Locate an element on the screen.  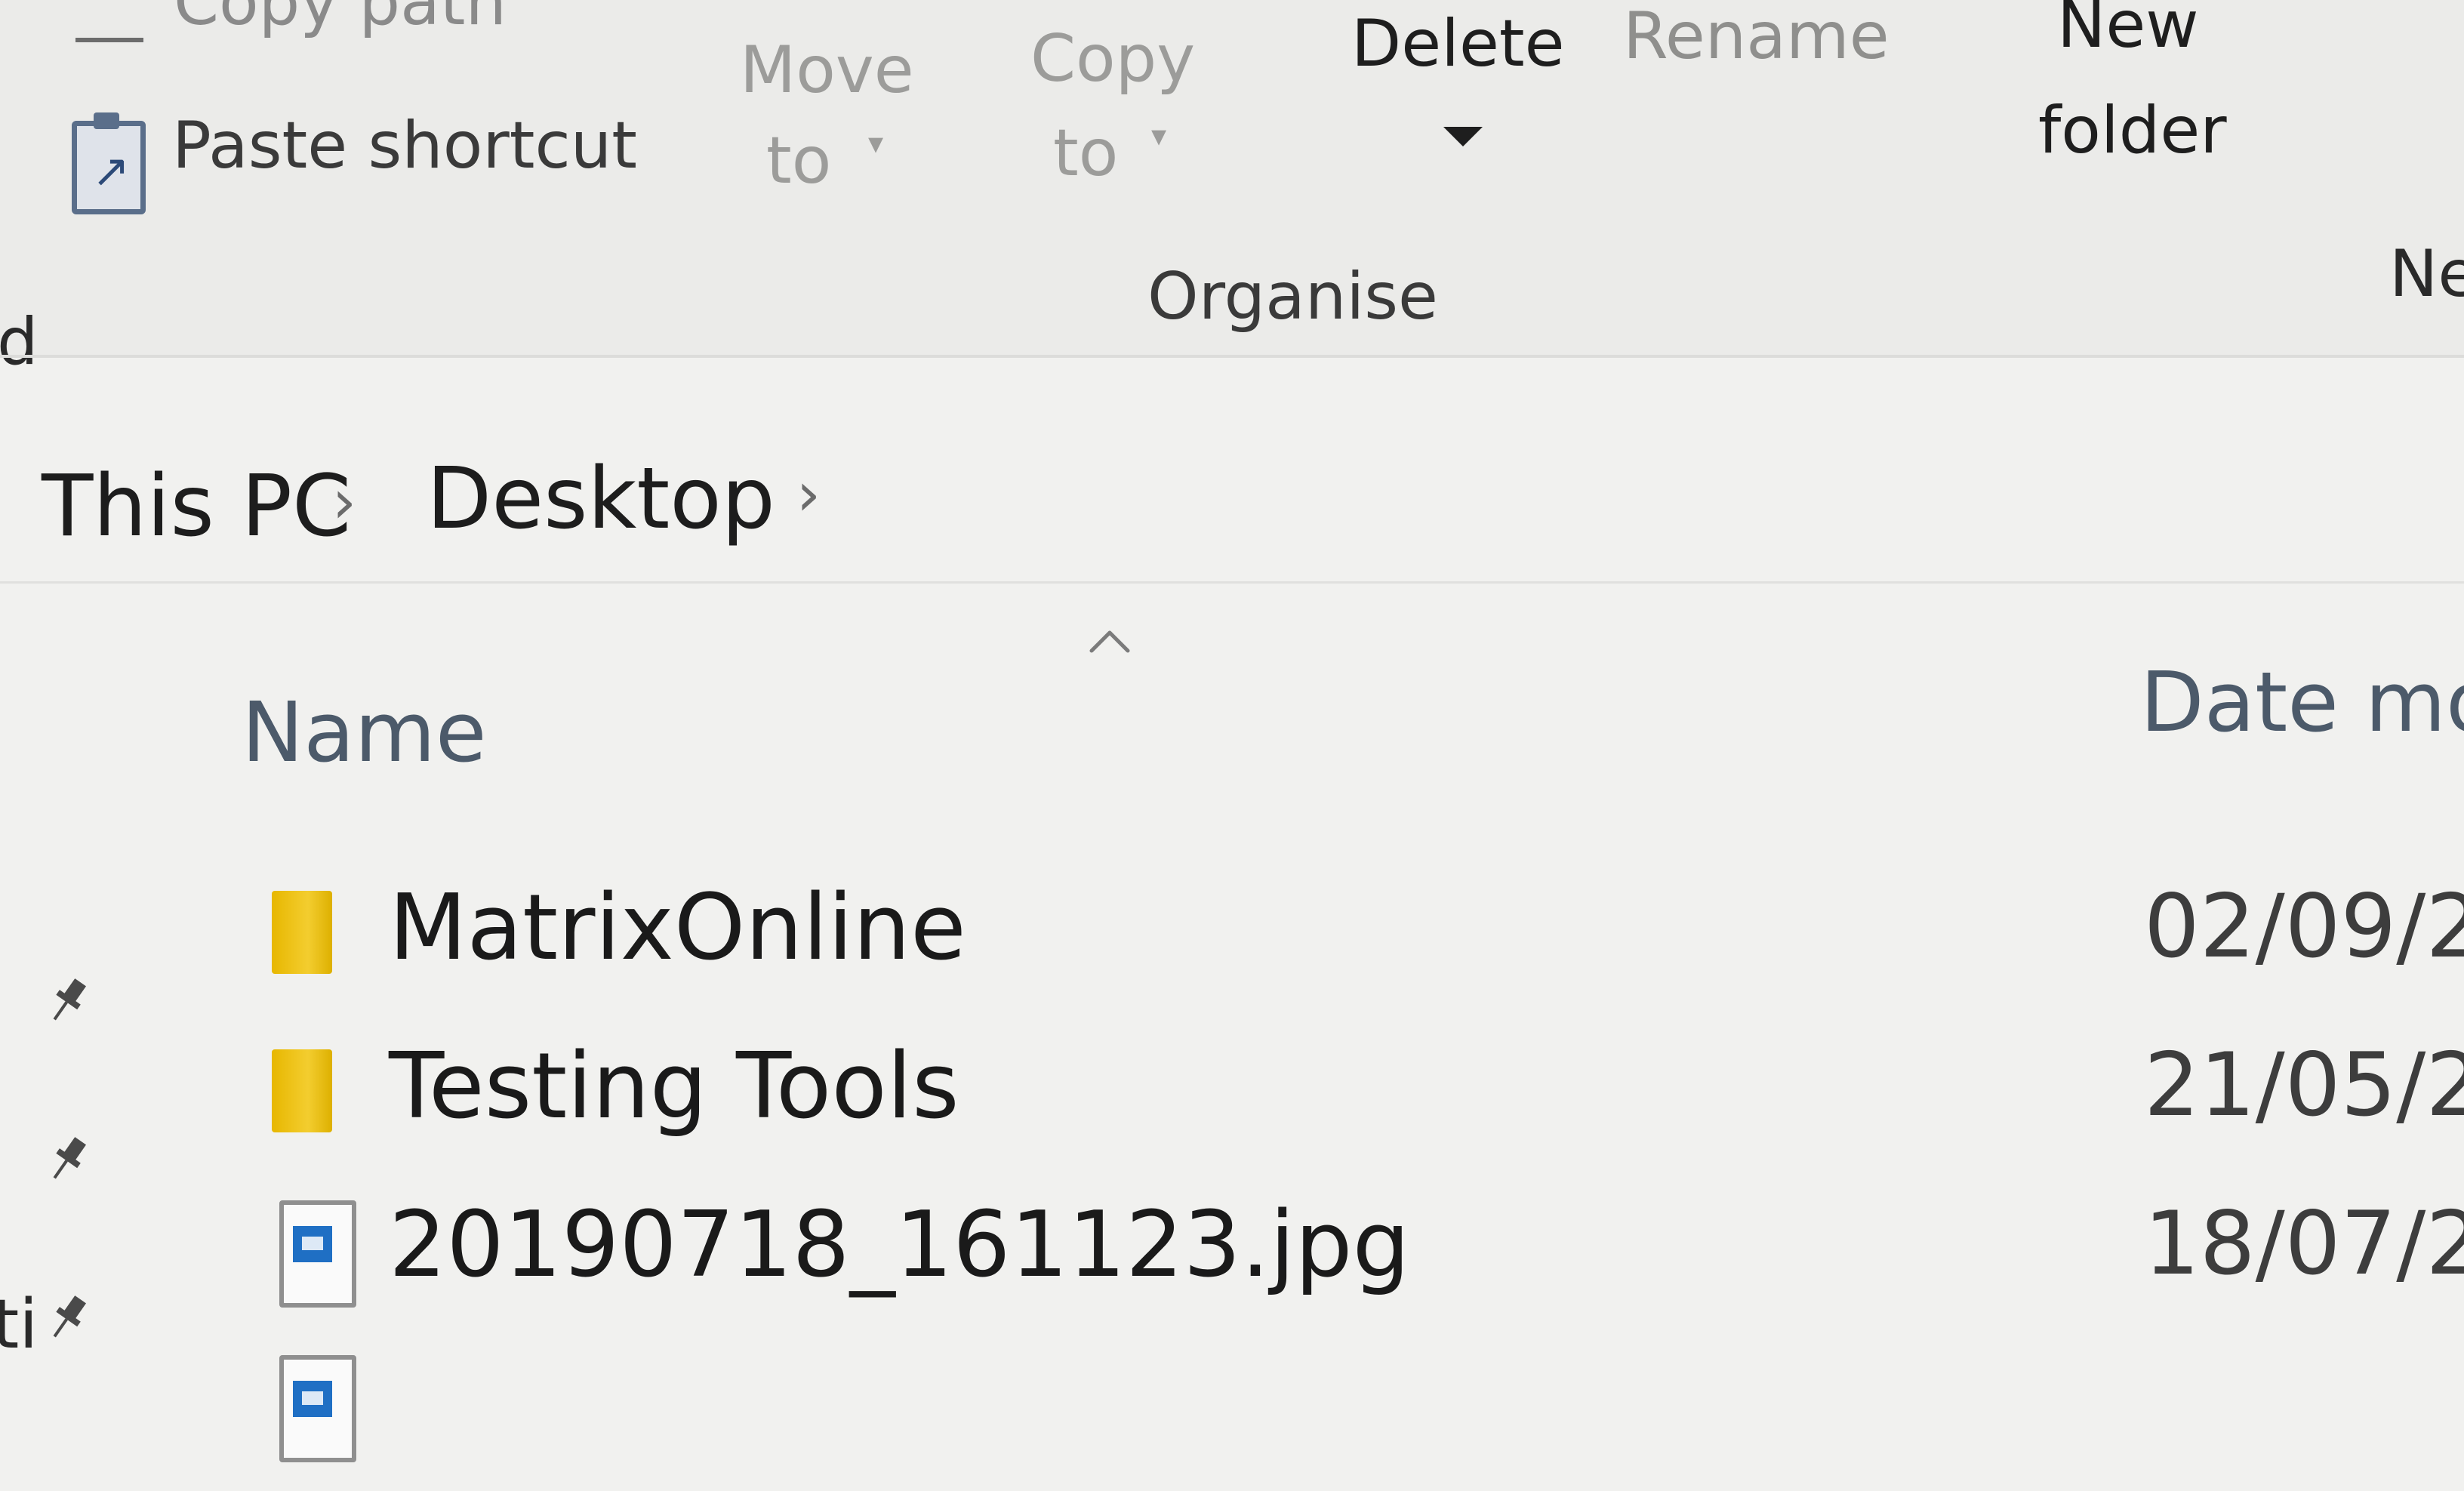
paste-shortcut-button: Paste shortcut is located at coordinates (404, 145).